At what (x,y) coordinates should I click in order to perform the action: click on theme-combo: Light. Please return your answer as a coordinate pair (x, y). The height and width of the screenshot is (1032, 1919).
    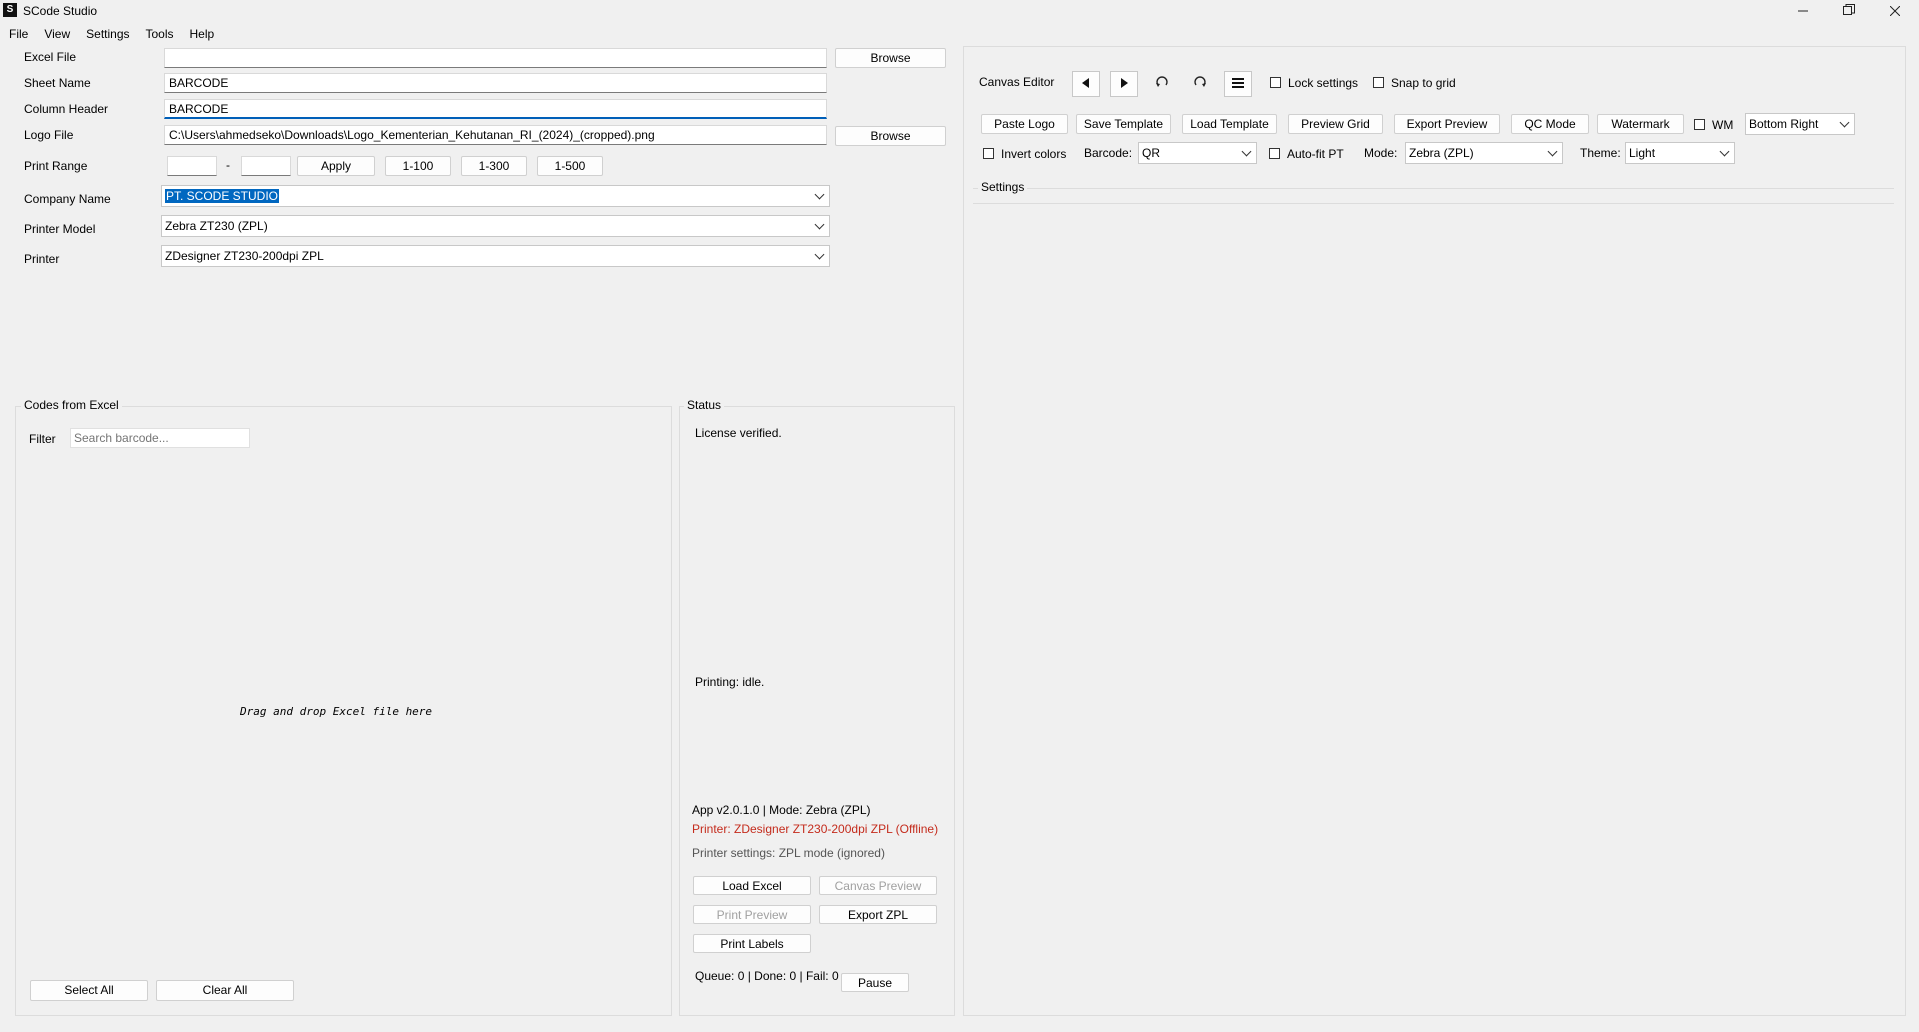
    Looking at the image, I should click on (1680, 153).